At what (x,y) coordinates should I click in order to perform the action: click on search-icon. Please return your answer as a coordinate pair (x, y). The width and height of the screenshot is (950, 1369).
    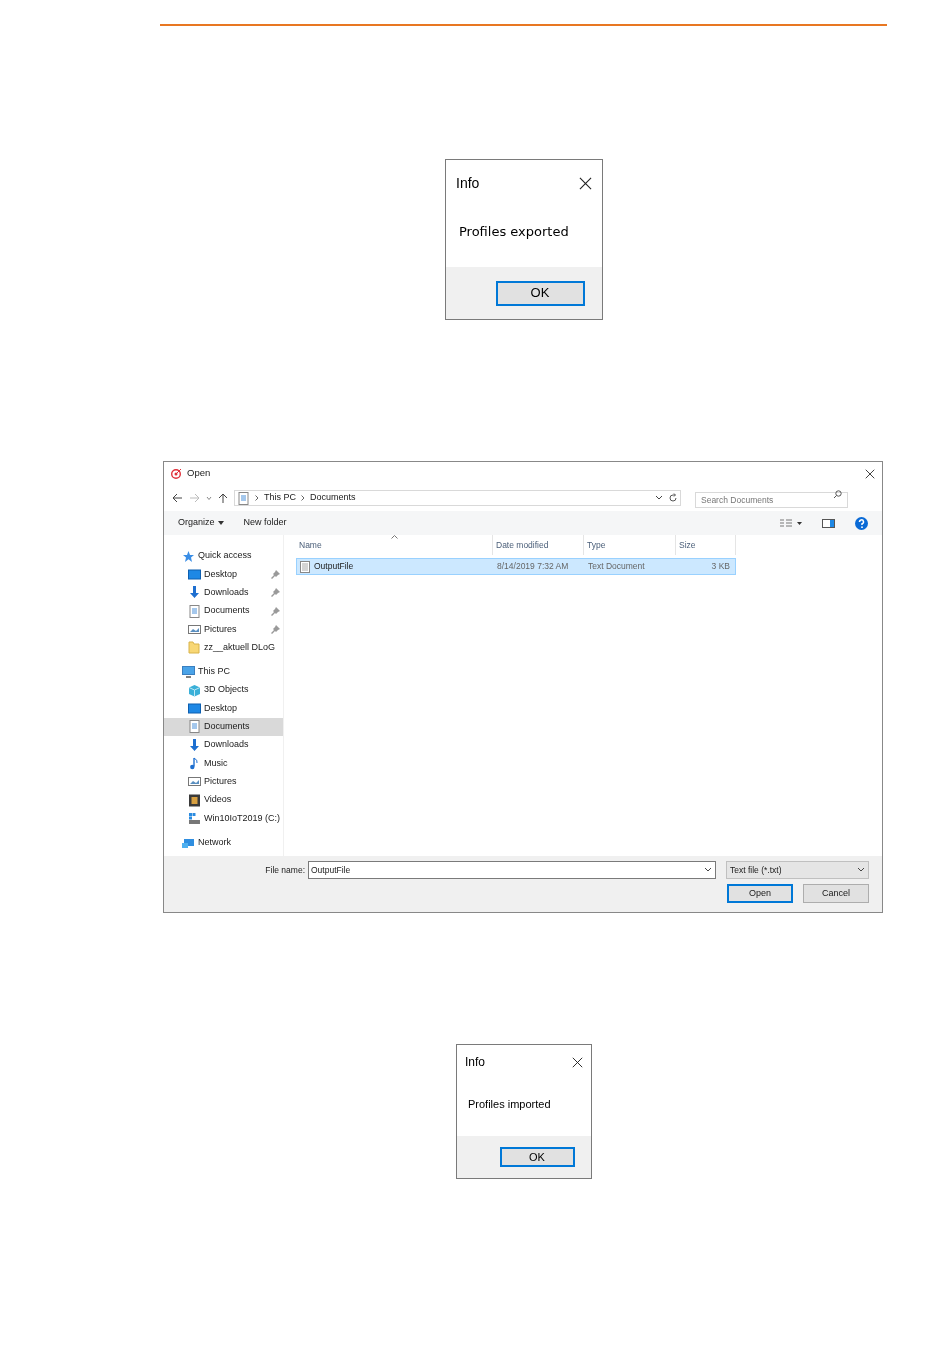
    Looking at the image, I should click on (837, 494).